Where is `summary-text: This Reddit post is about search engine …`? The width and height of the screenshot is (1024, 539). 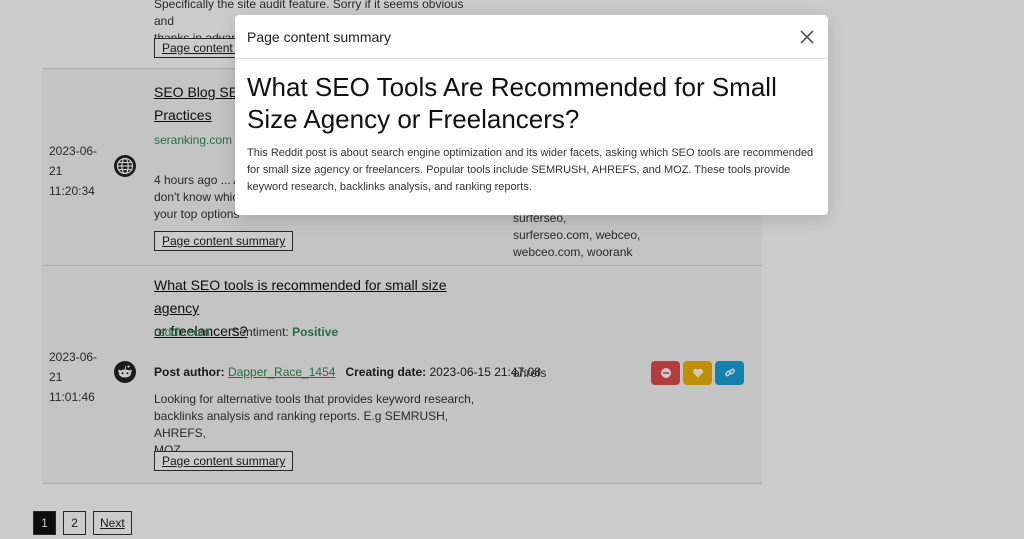 summary-text: This Reddit post is about search engine … is located at coordinates (530, 170).